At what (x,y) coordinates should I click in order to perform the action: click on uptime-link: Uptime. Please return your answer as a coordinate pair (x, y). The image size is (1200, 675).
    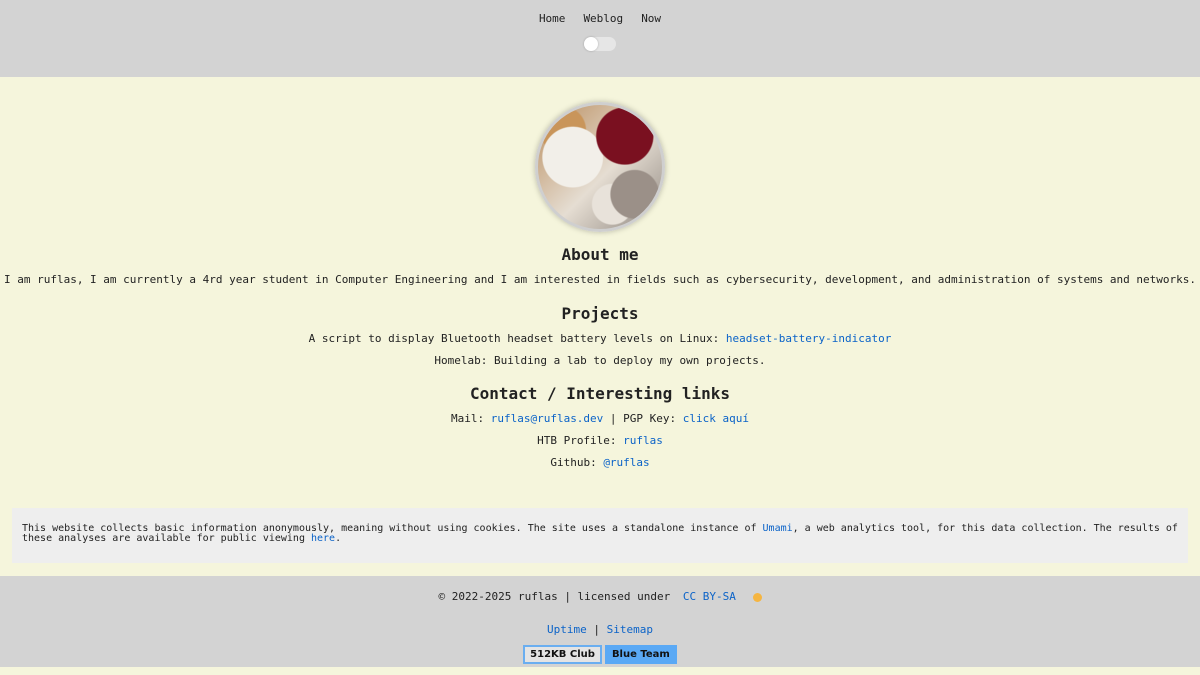
    Looking at the image, I should click on (567, 629).